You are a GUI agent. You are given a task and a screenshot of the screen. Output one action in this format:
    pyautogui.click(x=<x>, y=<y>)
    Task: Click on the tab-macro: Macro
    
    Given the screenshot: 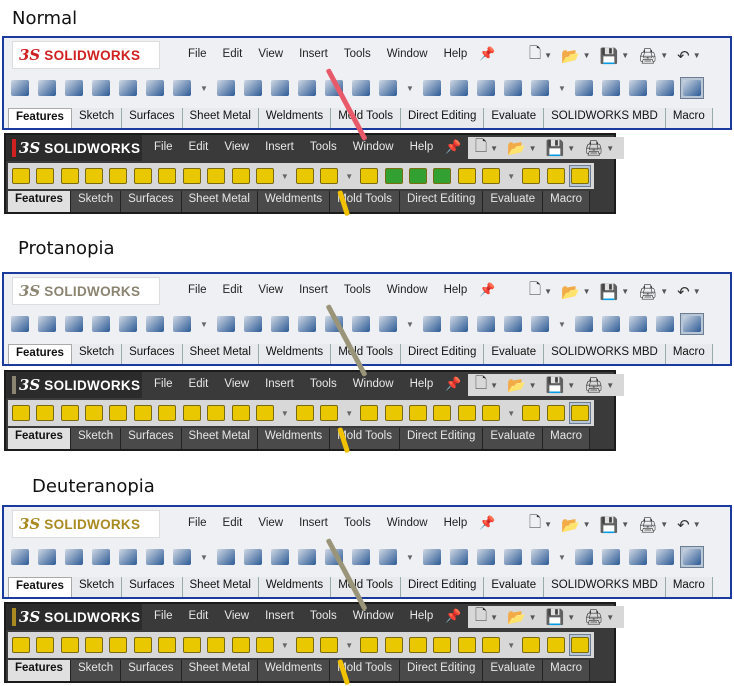 What is the action you would take?
    pyautogui.click(x=689, y=354)
    